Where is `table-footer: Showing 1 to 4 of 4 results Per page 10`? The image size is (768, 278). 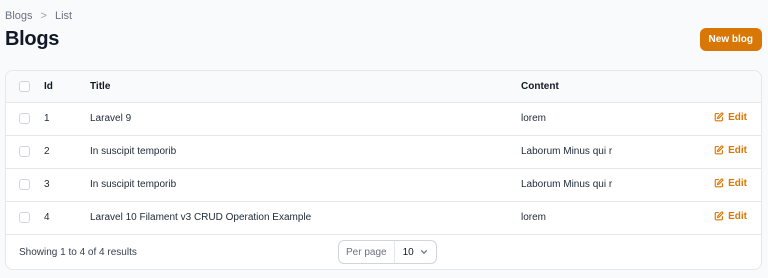
table-footer: Showing 1 to 4 of 4 results Per page 10 is located at coordinates (383, 252).